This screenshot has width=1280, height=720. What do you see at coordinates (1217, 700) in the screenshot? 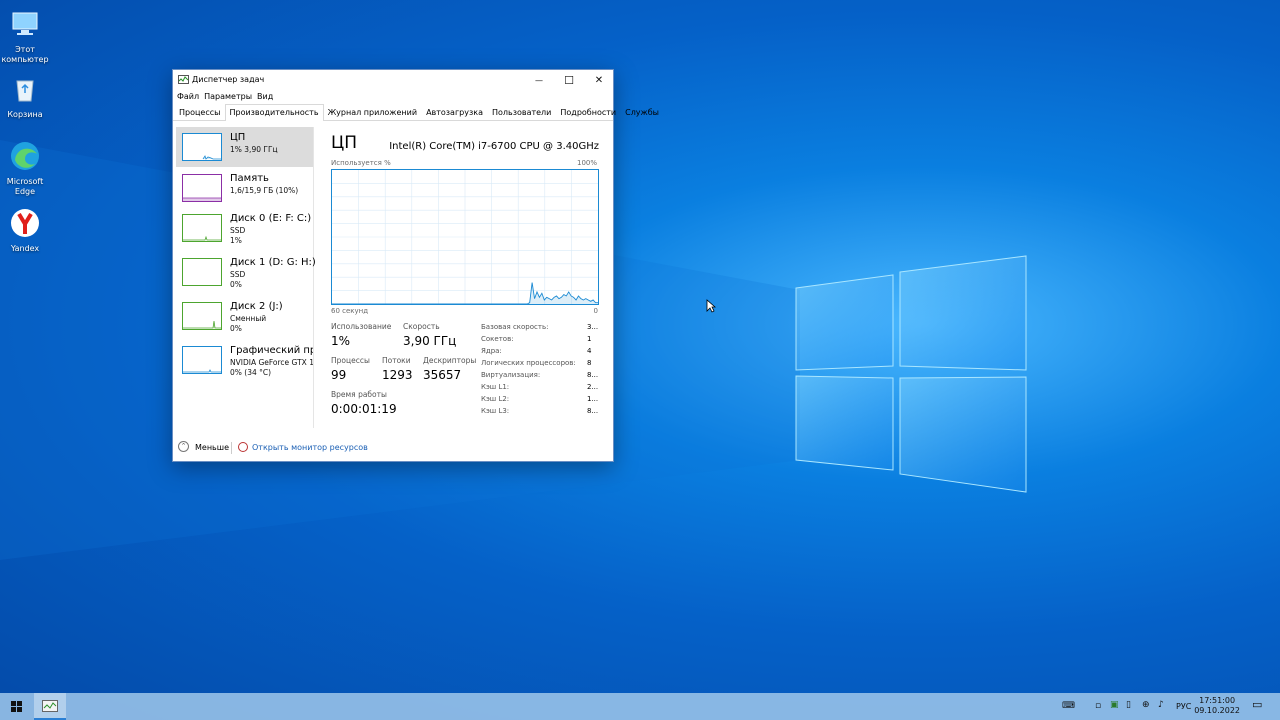
I see `clock-time: 17:51:00` at bounding box center [1217, 700].